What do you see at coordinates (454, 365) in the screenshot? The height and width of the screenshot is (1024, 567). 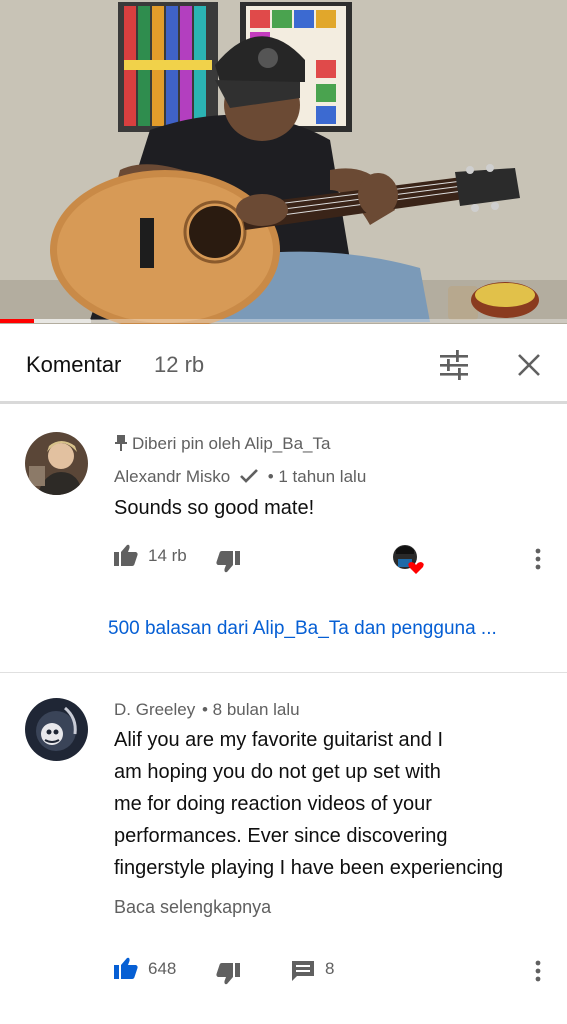 I see `sort-filter-icon` at bounding box center [454, 365].